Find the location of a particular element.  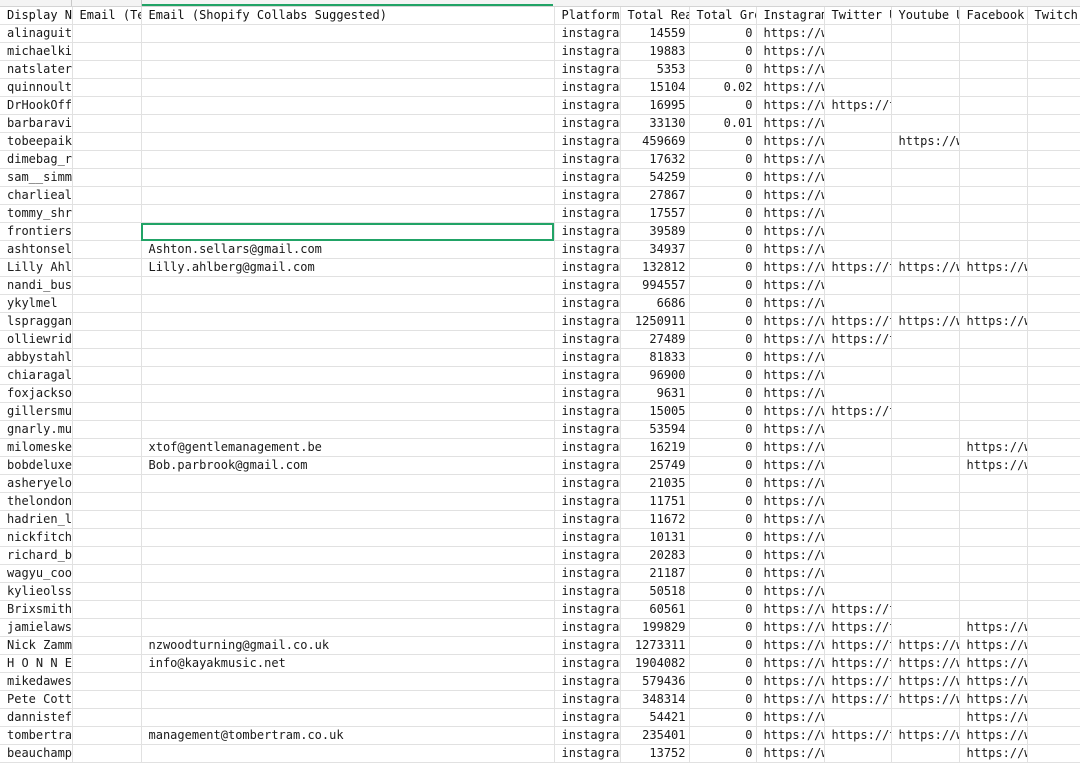

cell-display-name: abbystahlschmidt is located at coordinates (36, 357).